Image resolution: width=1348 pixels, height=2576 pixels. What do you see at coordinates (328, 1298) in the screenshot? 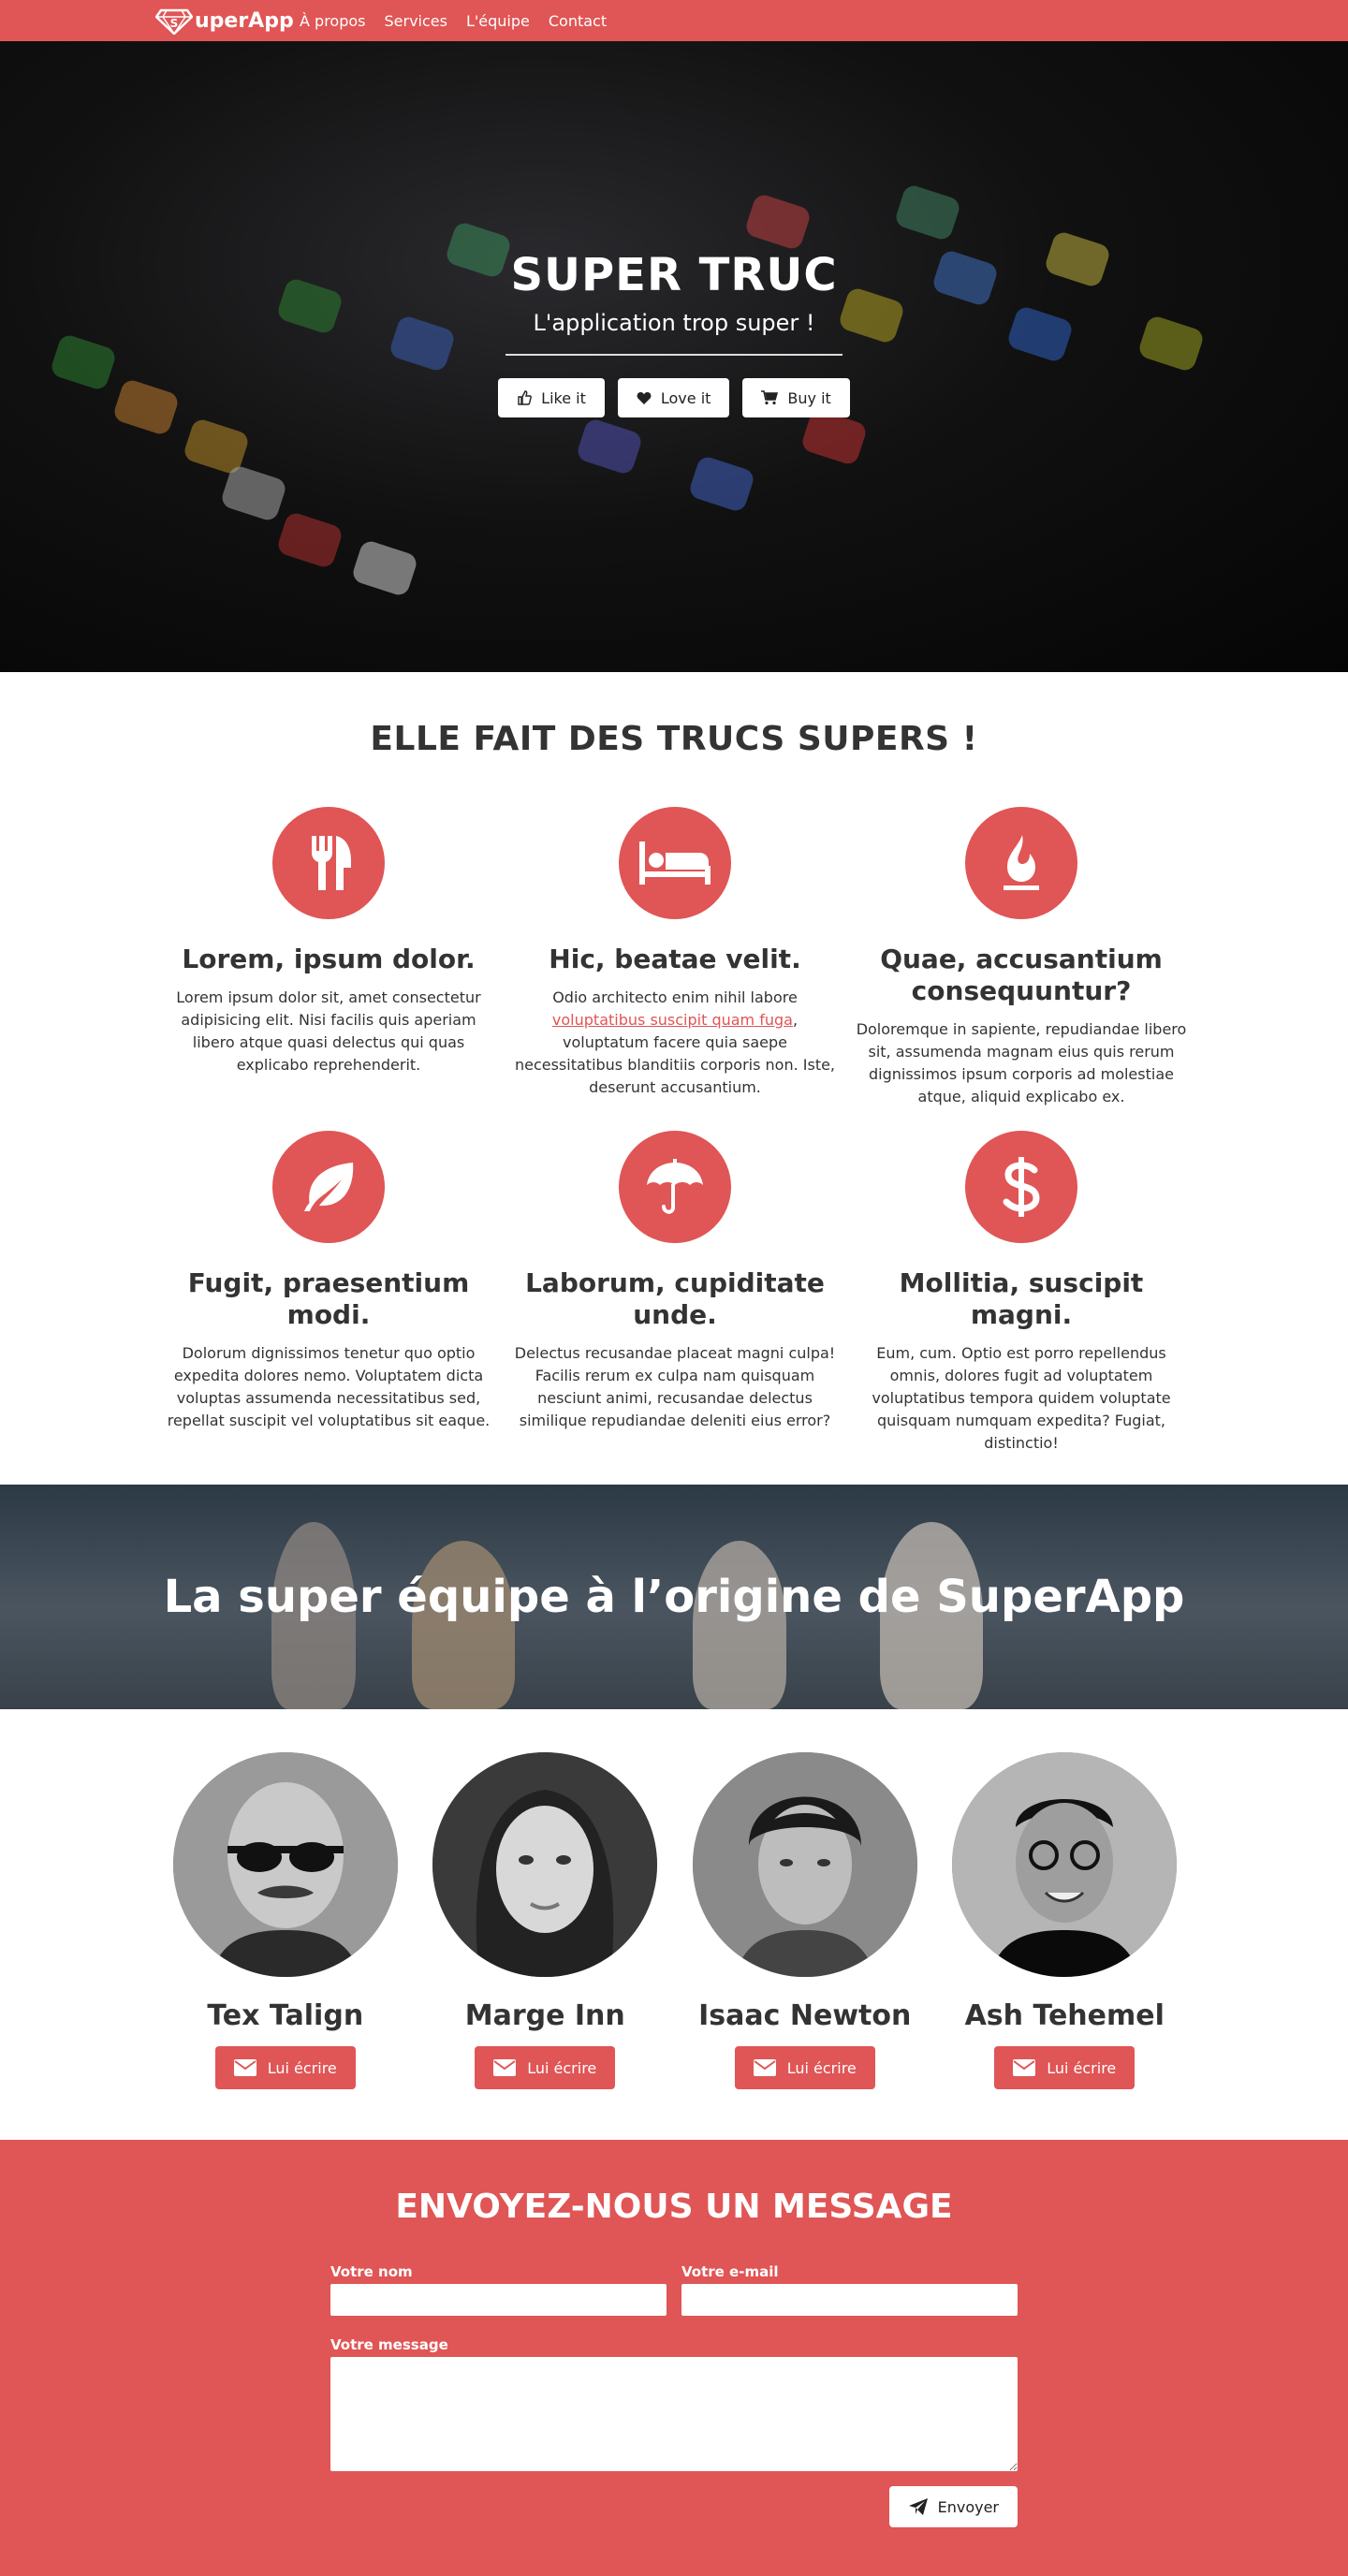
I see `feature-title: Fugit, praesentium modi.` at bounding box center [328, 1298].